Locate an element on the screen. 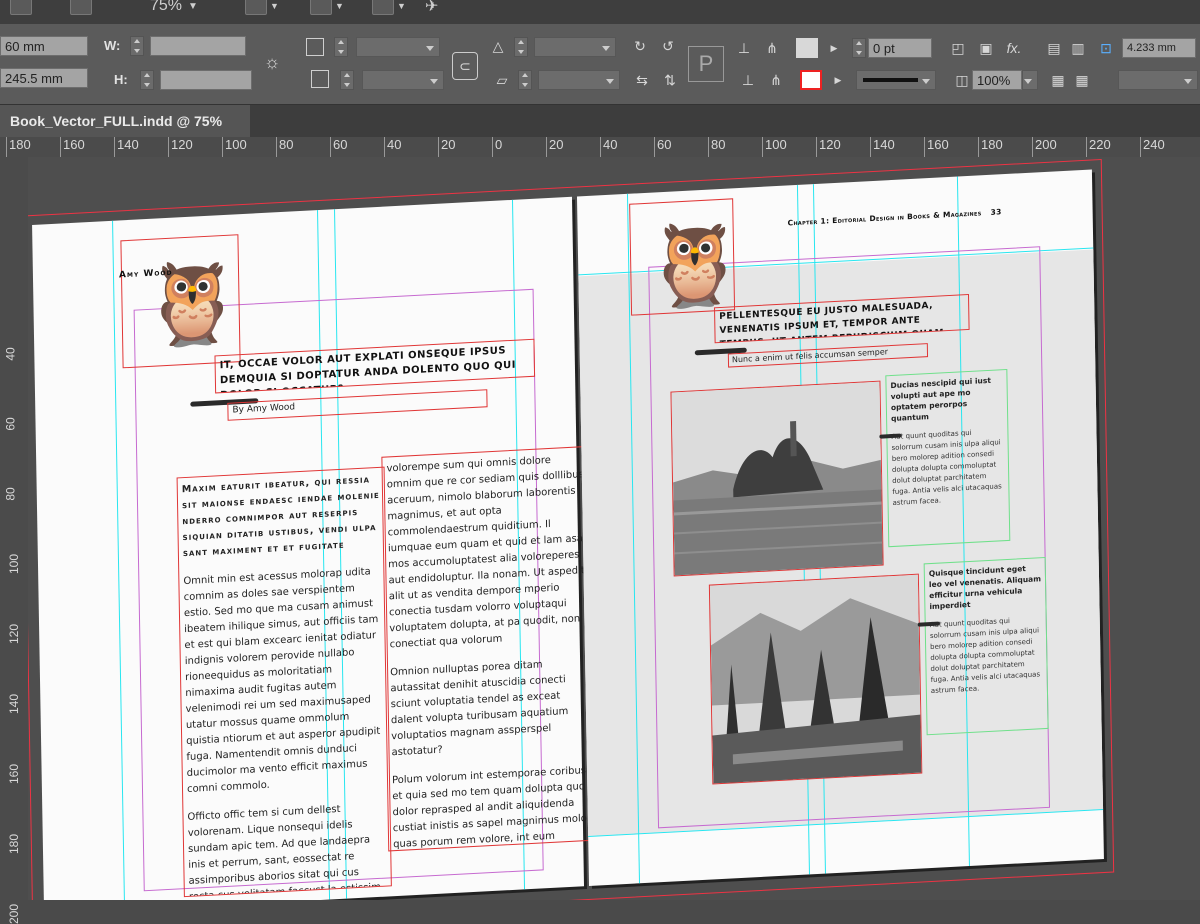 This screenshot has height=924, width=1200. rotate-cw-icon: ↻ is located at coordinates (640, 46).